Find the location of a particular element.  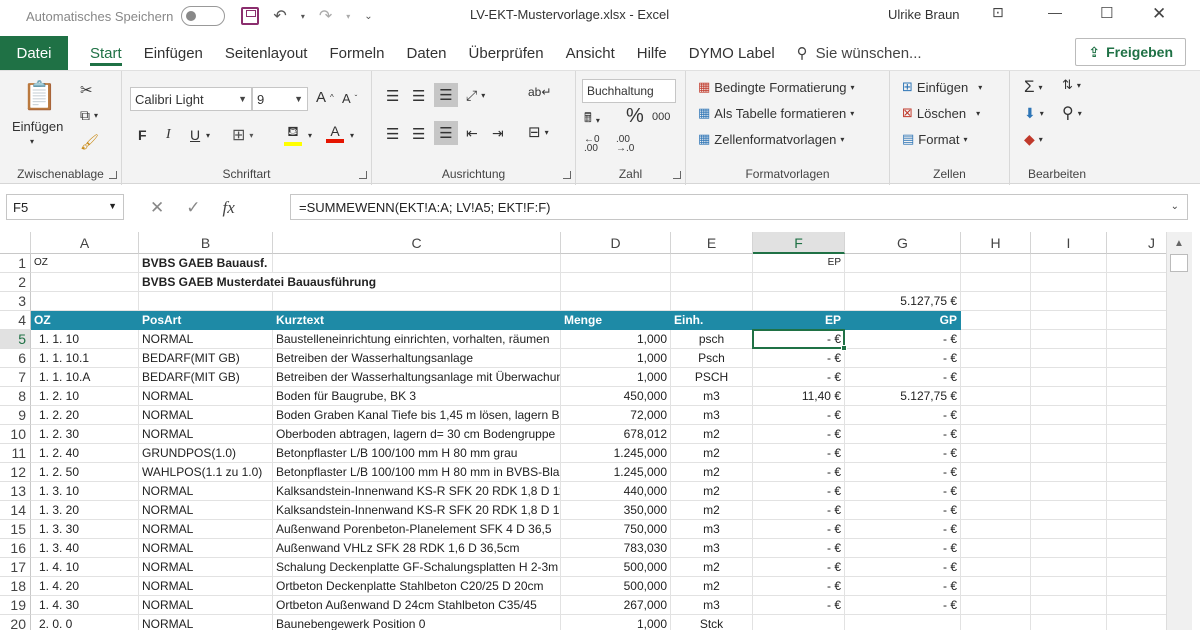

row-header-17: 17 is located at coordinates (15, 567).